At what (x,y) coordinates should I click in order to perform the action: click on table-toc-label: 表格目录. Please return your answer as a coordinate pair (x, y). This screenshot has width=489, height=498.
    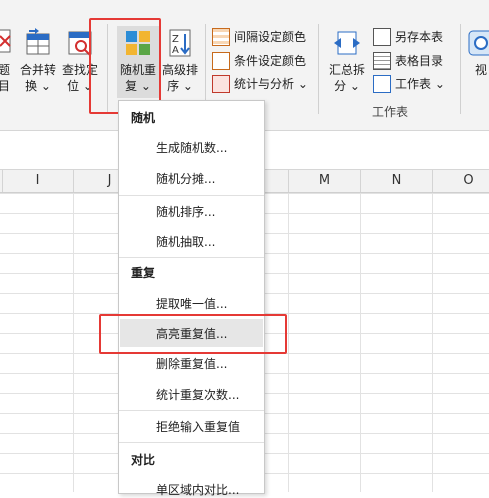
    Looking at the image, I should click on (419, 61).